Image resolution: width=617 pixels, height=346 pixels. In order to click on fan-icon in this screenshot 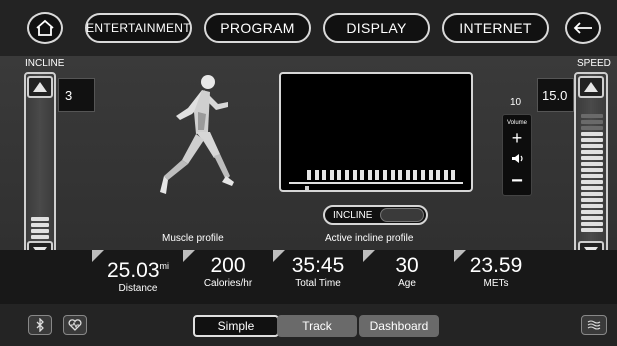, I will do `click(594, 325)`.